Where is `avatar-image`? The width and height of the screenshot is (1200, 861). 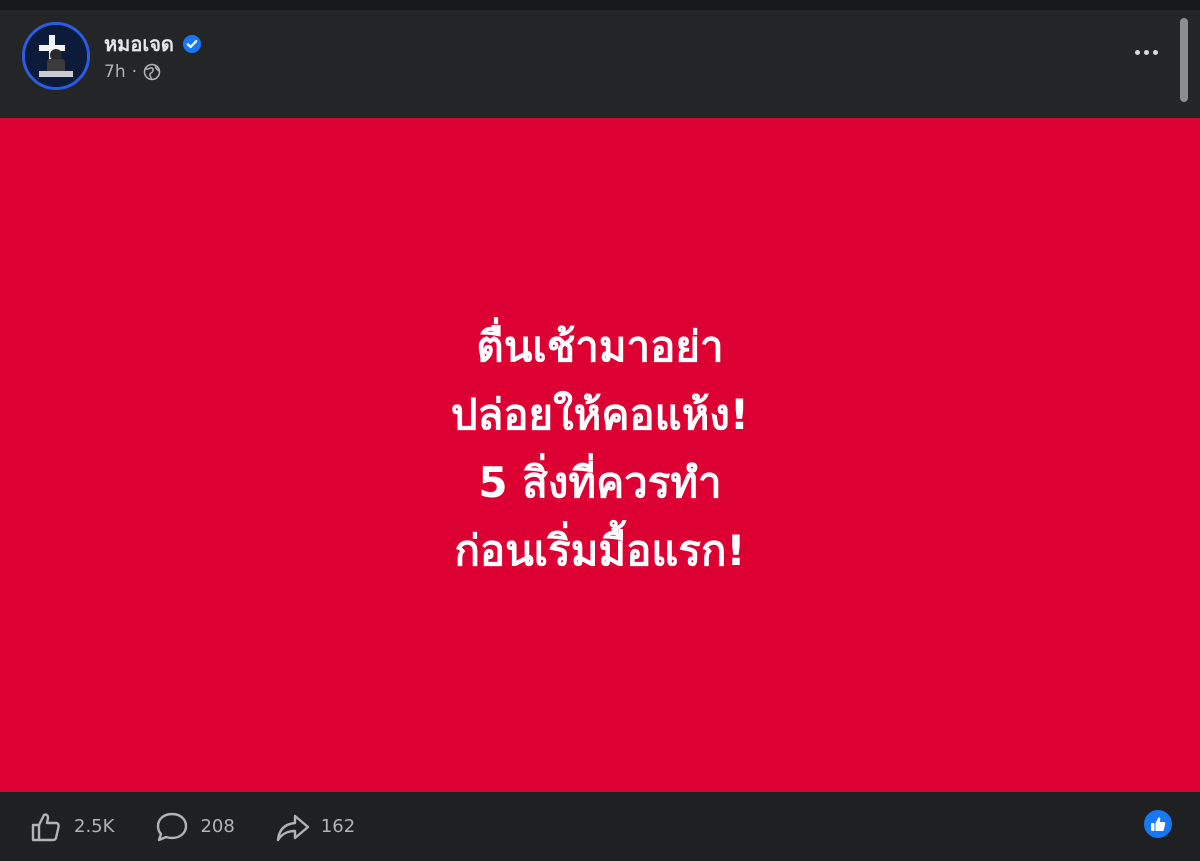 avatar-image is located at coordinates (56, 56).